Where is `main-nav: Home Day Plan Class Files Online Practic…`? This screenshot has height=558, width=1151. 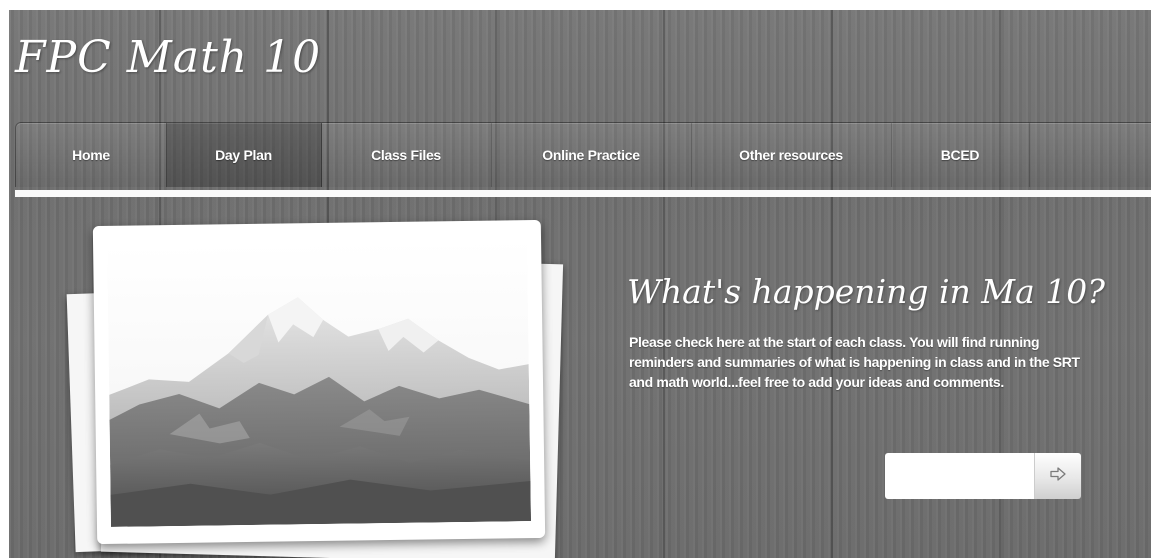
main-nav: Home Day Plan Class Files Online Practic… is located at coordinates (583, 154).